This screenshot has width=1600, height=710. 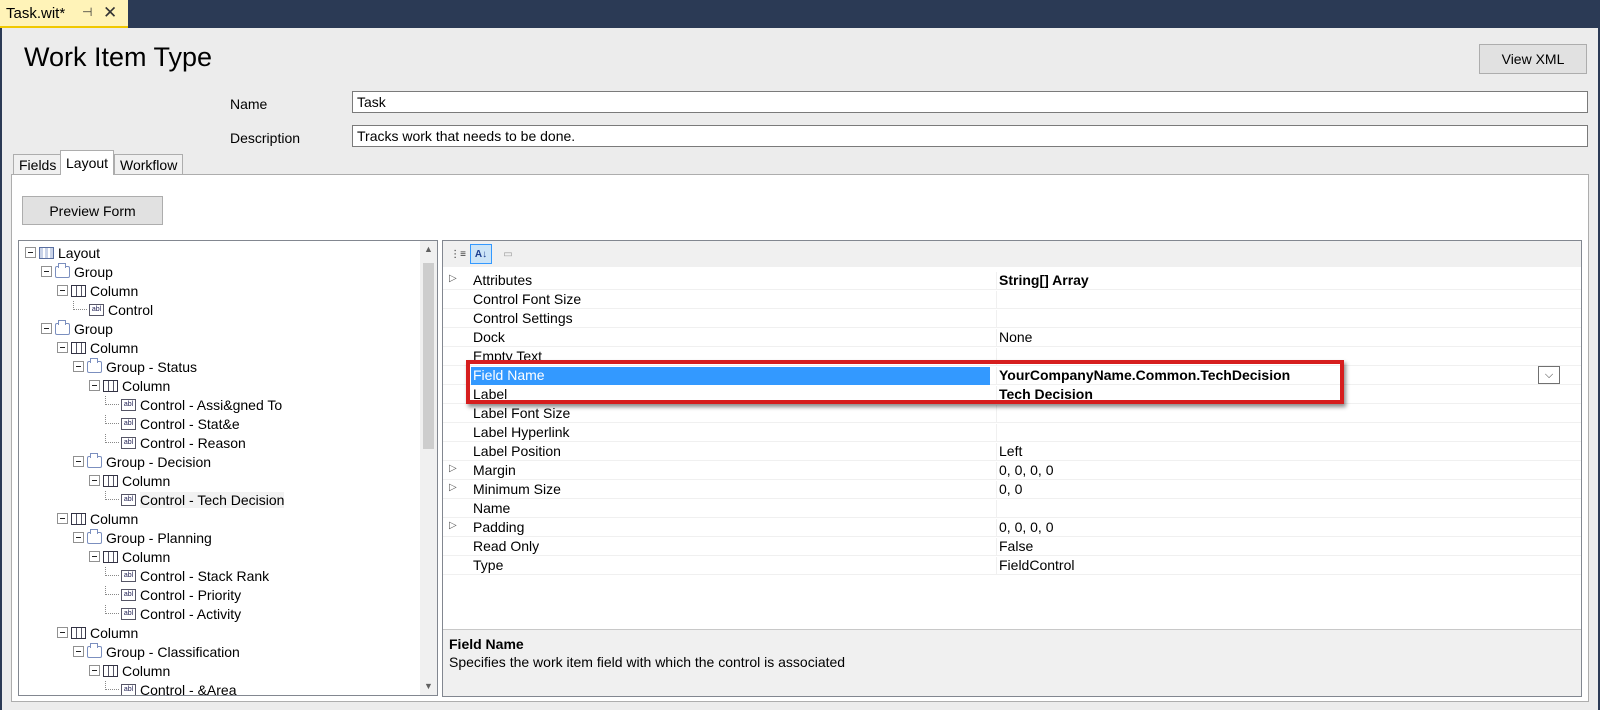 I want to click on tab-layout: Layout, so click(x=87, y=162).